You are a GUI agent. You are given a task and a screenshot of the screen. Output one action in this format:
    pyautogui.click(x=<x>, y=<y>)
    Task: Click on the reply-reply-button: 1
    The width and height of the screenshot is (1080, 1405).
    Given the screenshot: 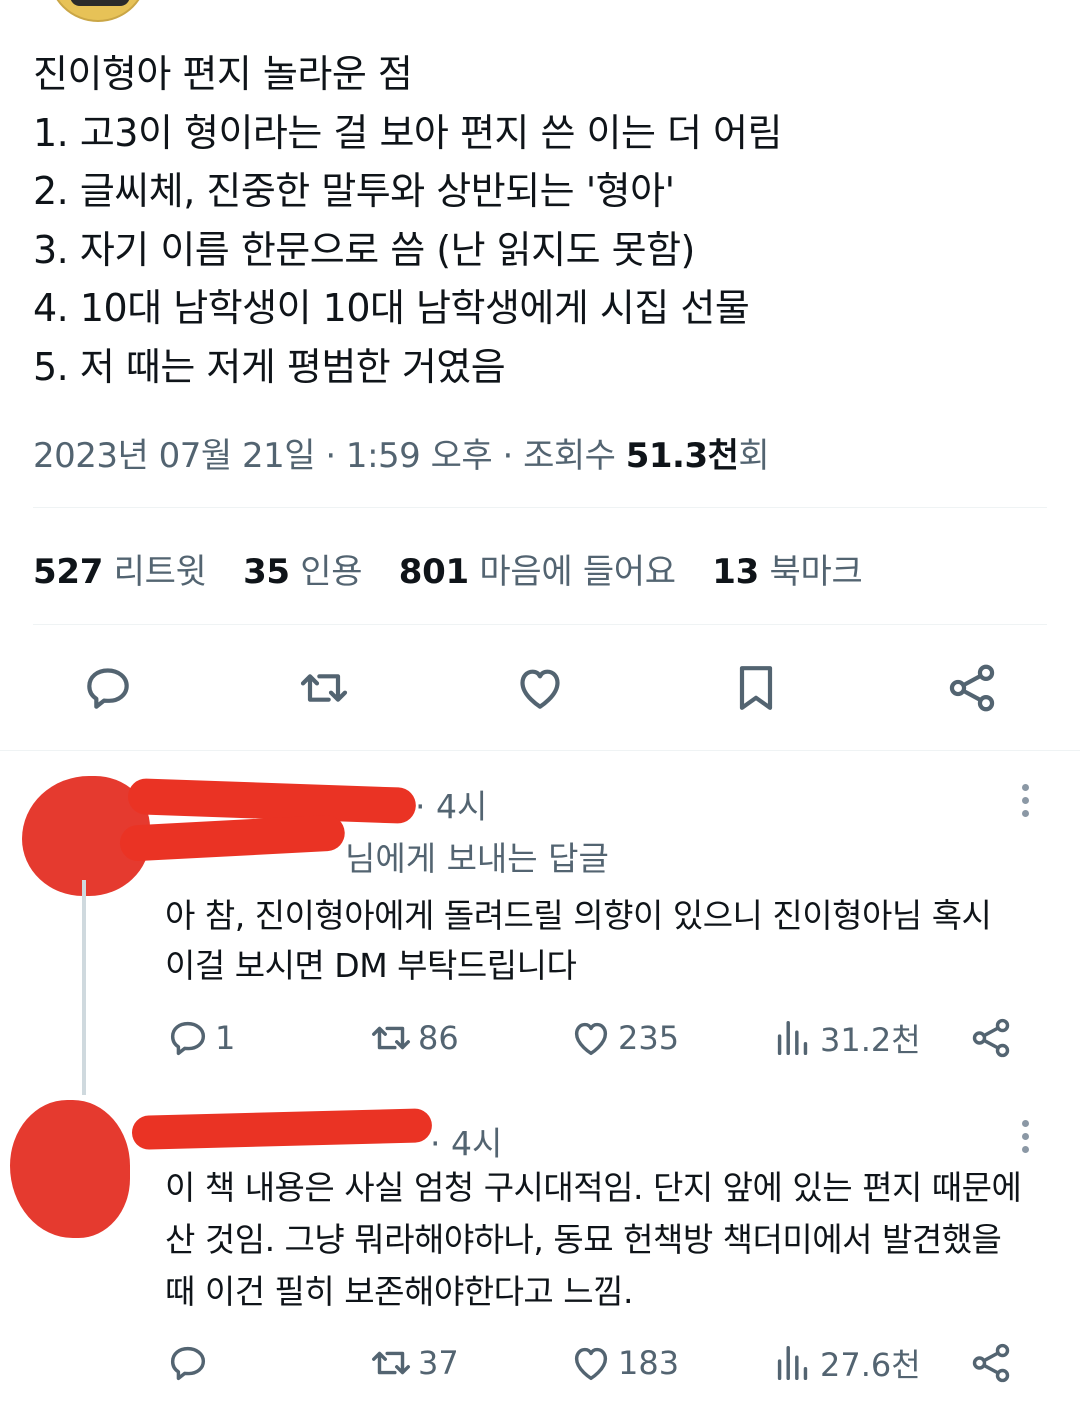 What is the action you would take?
    pyautogui.click(x=200, y=1038)
    